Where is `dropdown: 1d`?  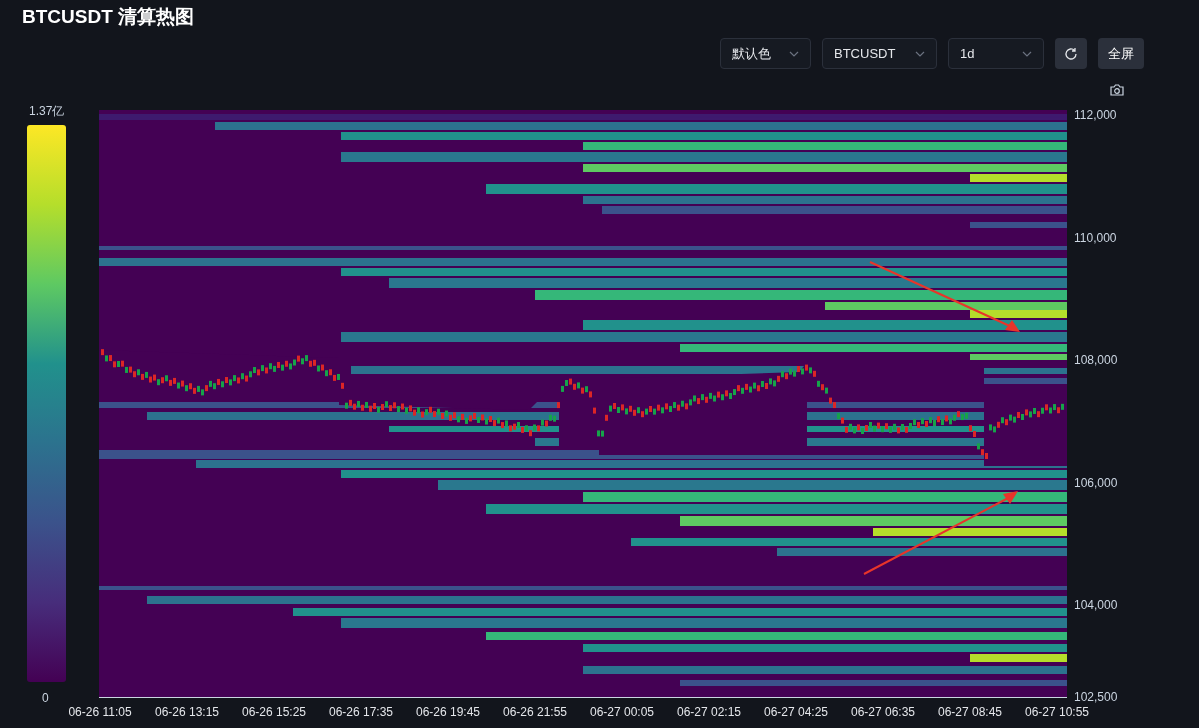 dropdown: 1d is located at coordinates (996, 53).